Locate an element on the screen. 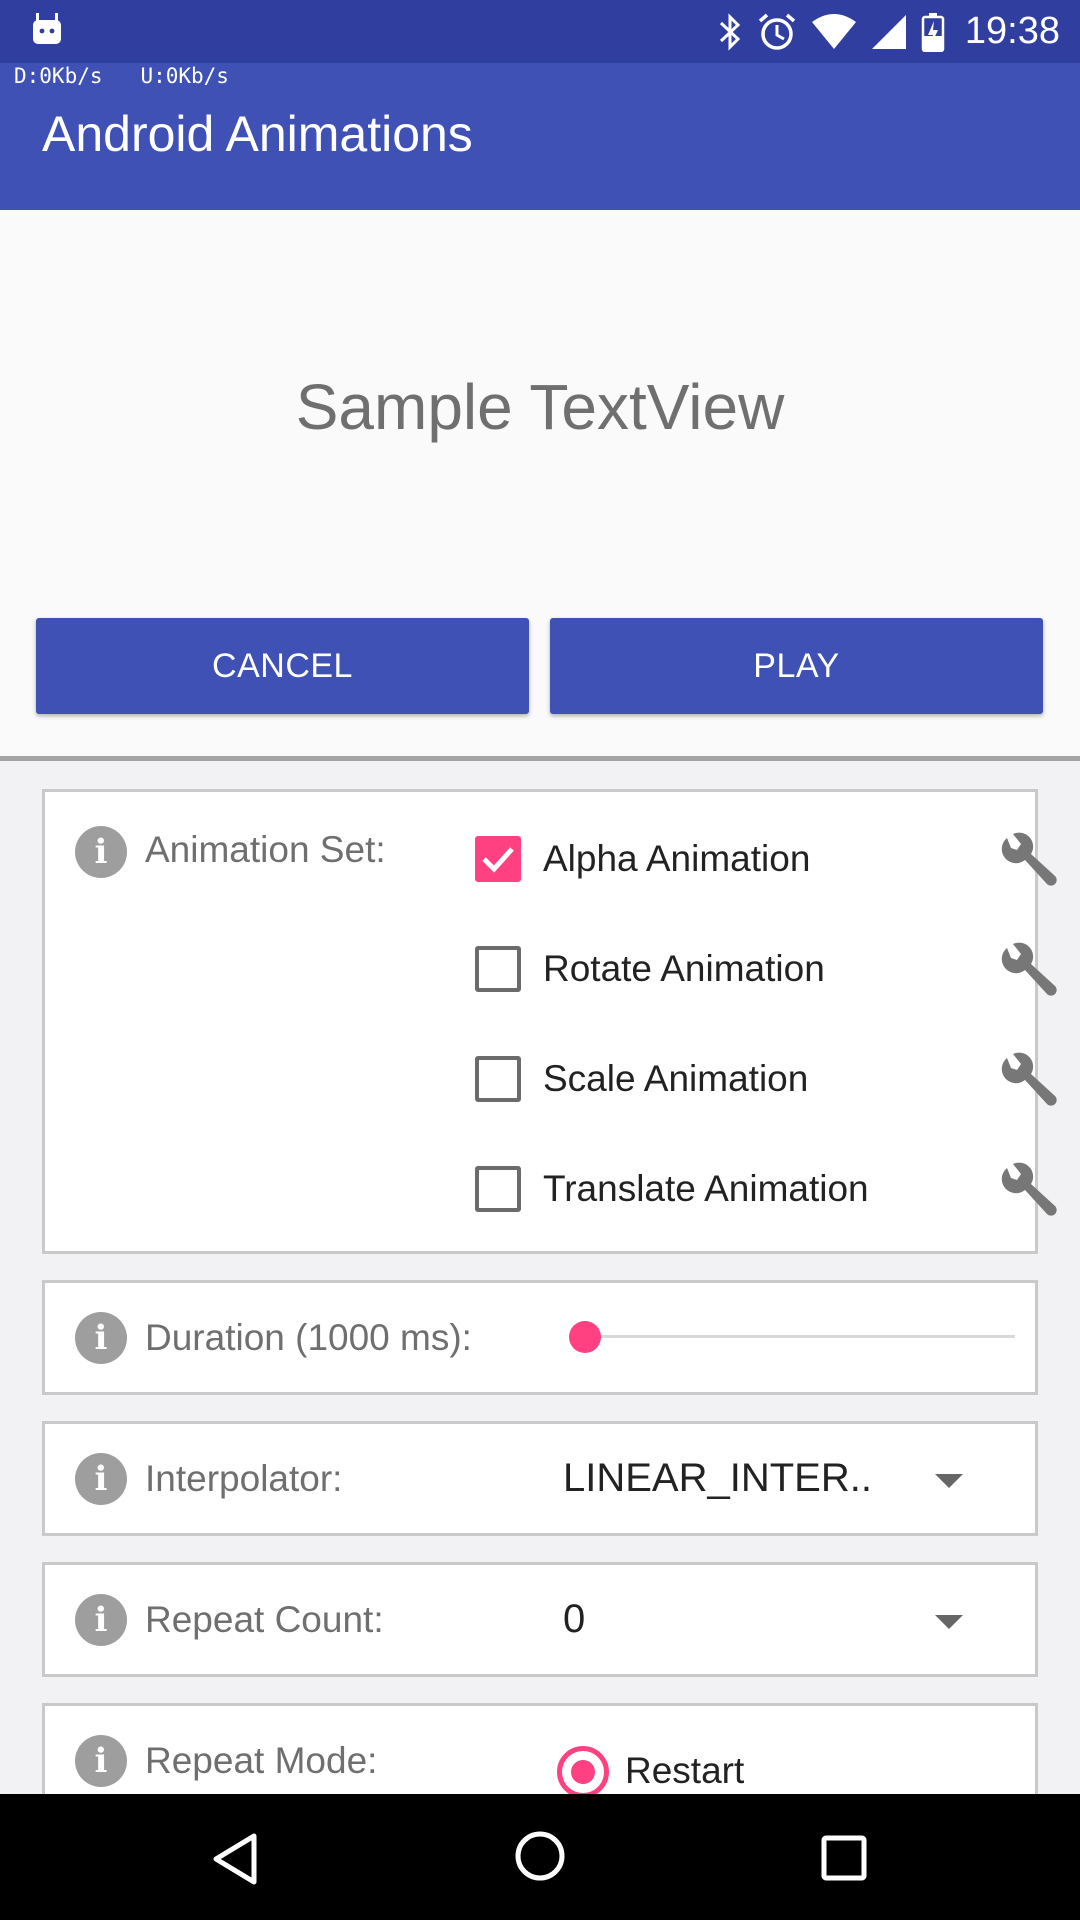  alarm-icon is located at coordinates (777, 31).